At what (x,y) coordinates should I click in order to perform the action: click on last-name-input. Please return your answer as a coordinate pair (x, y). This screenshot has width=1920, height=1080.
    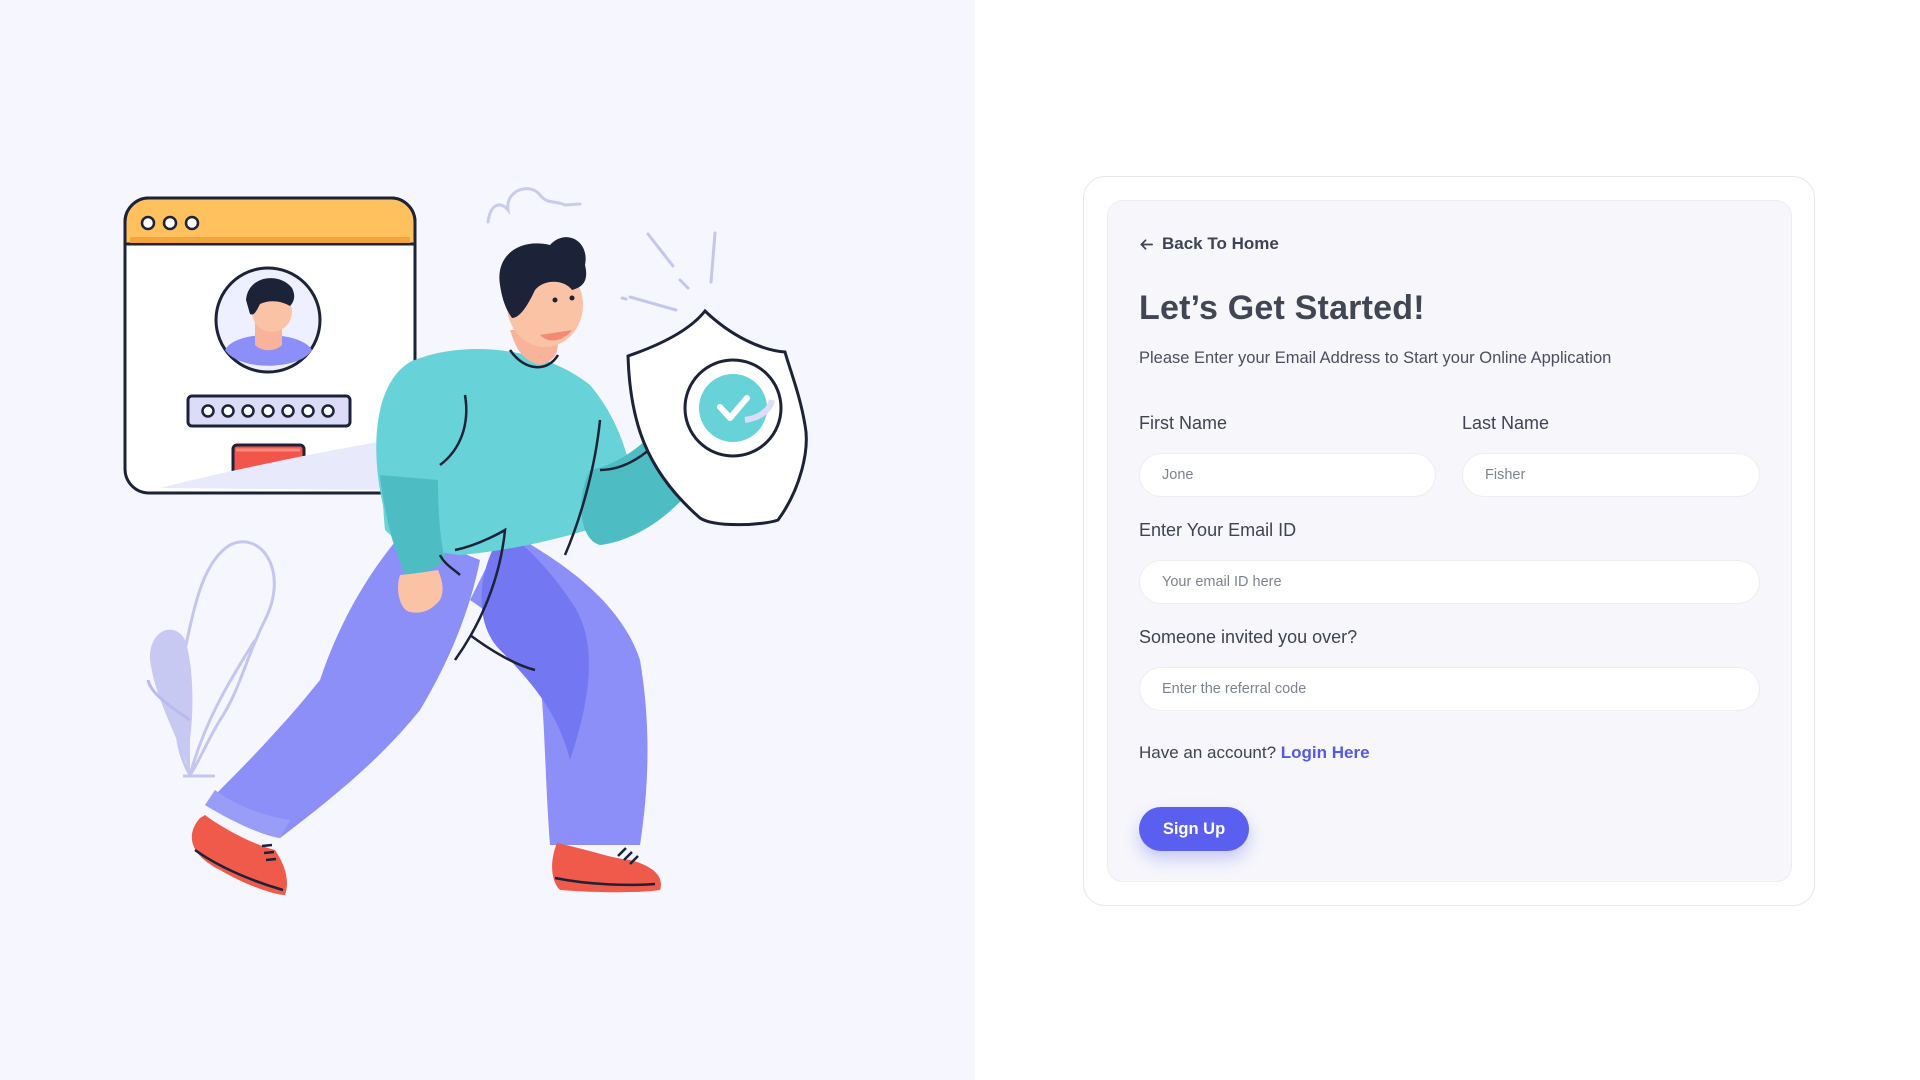
    Looking at the image, I should click on (1611, 475).